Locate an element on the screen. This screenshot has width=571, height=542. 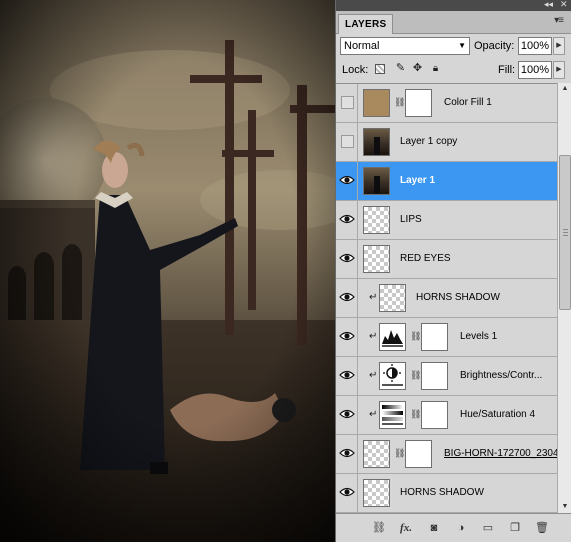
lock-transparent-icon is located at coordinates (380, 69).